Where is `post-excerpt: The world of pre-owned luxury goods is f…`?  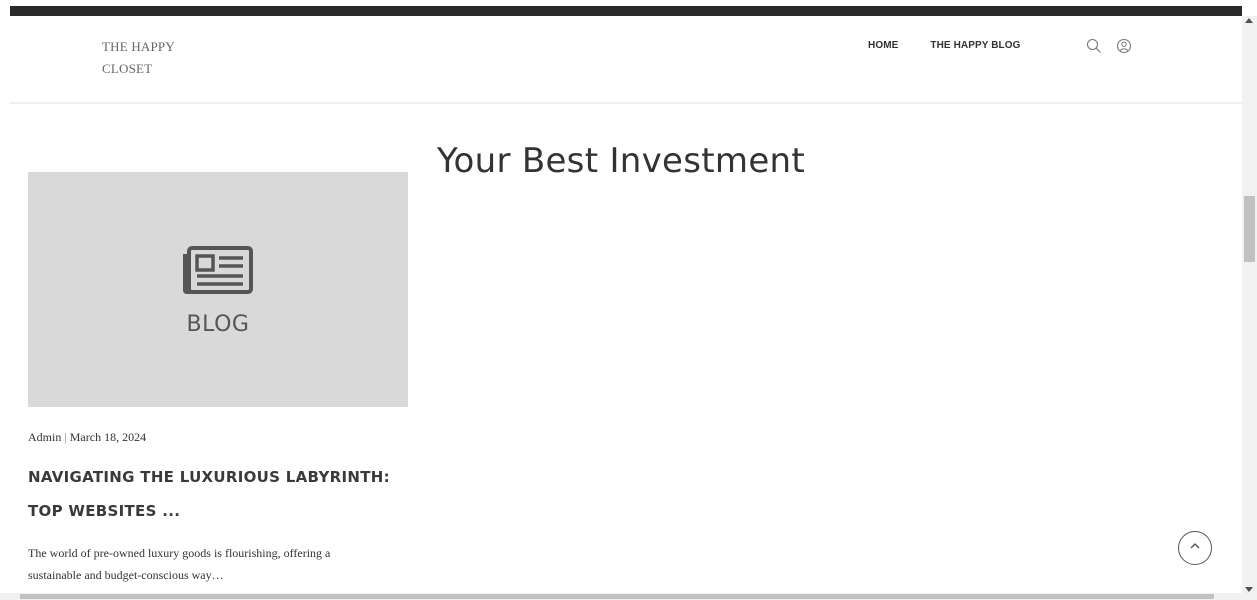
post-excerpt: The world of pre-owned luxury goods is f… is located at coordinates (179, 564).